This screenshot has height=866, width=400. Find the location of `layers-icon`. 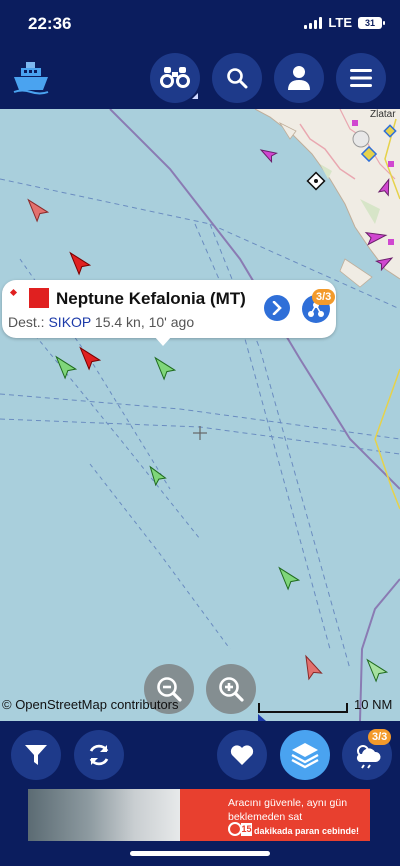

layers-icon is located at coordinates (305, 756).